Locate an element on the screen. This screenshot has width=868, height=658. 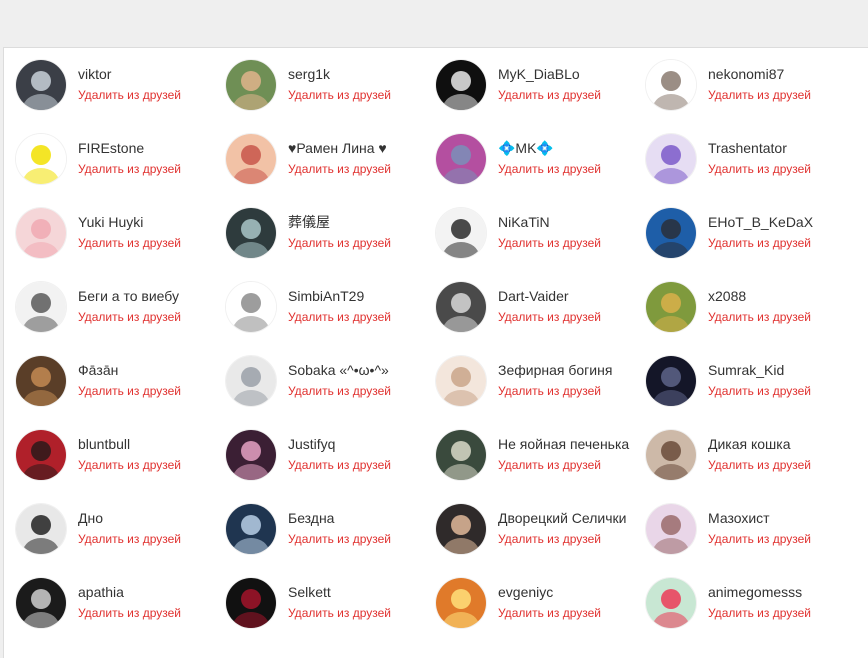
friend-name: animegomesss is located at coordinates (759, 592).